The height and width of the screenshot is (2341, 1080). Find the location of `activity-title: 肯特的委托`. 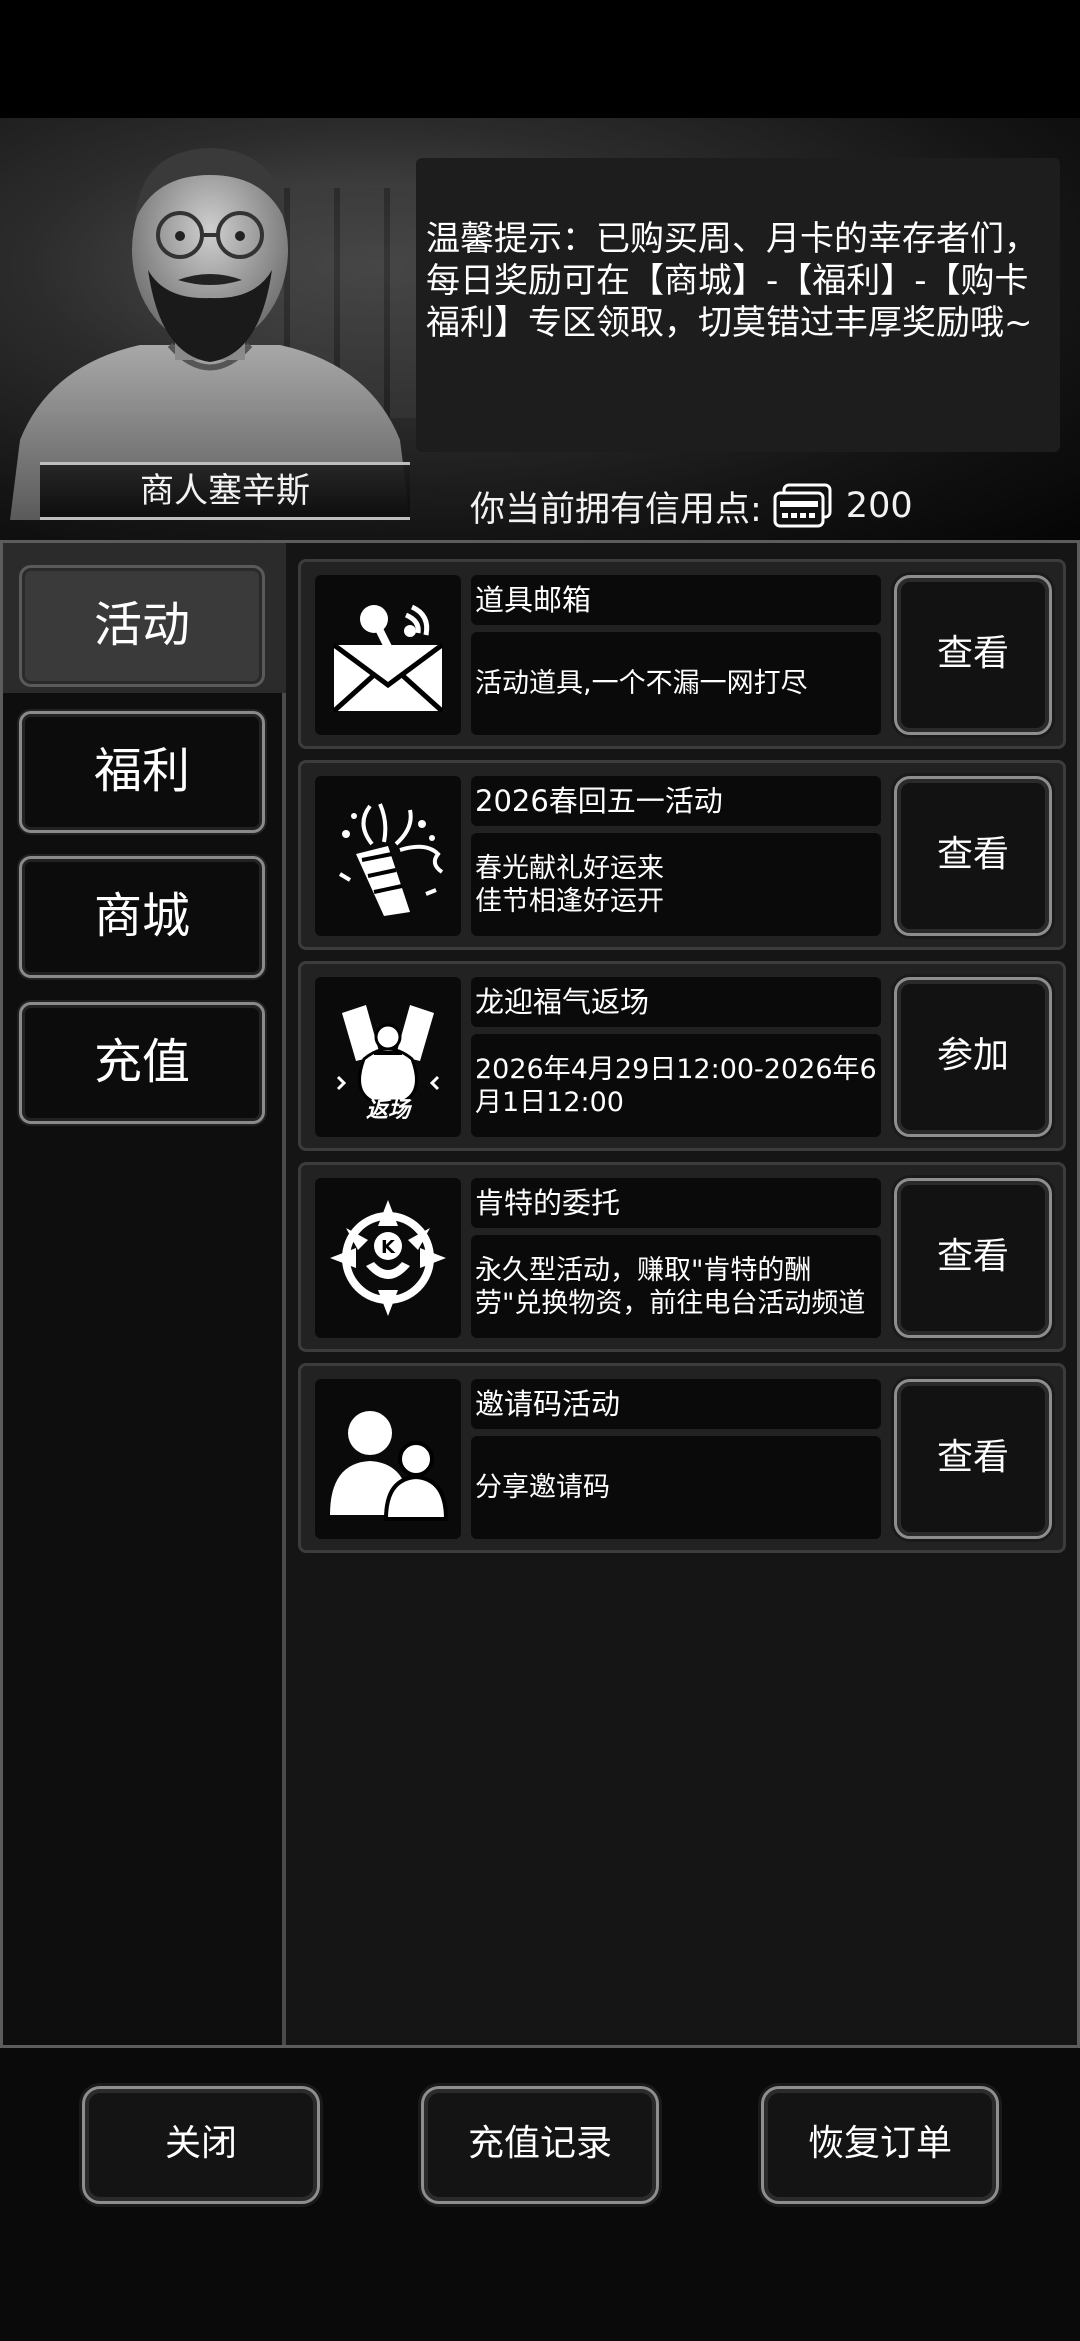

activity-title: 肯特的委托 is located at coordinates (676, 1203).